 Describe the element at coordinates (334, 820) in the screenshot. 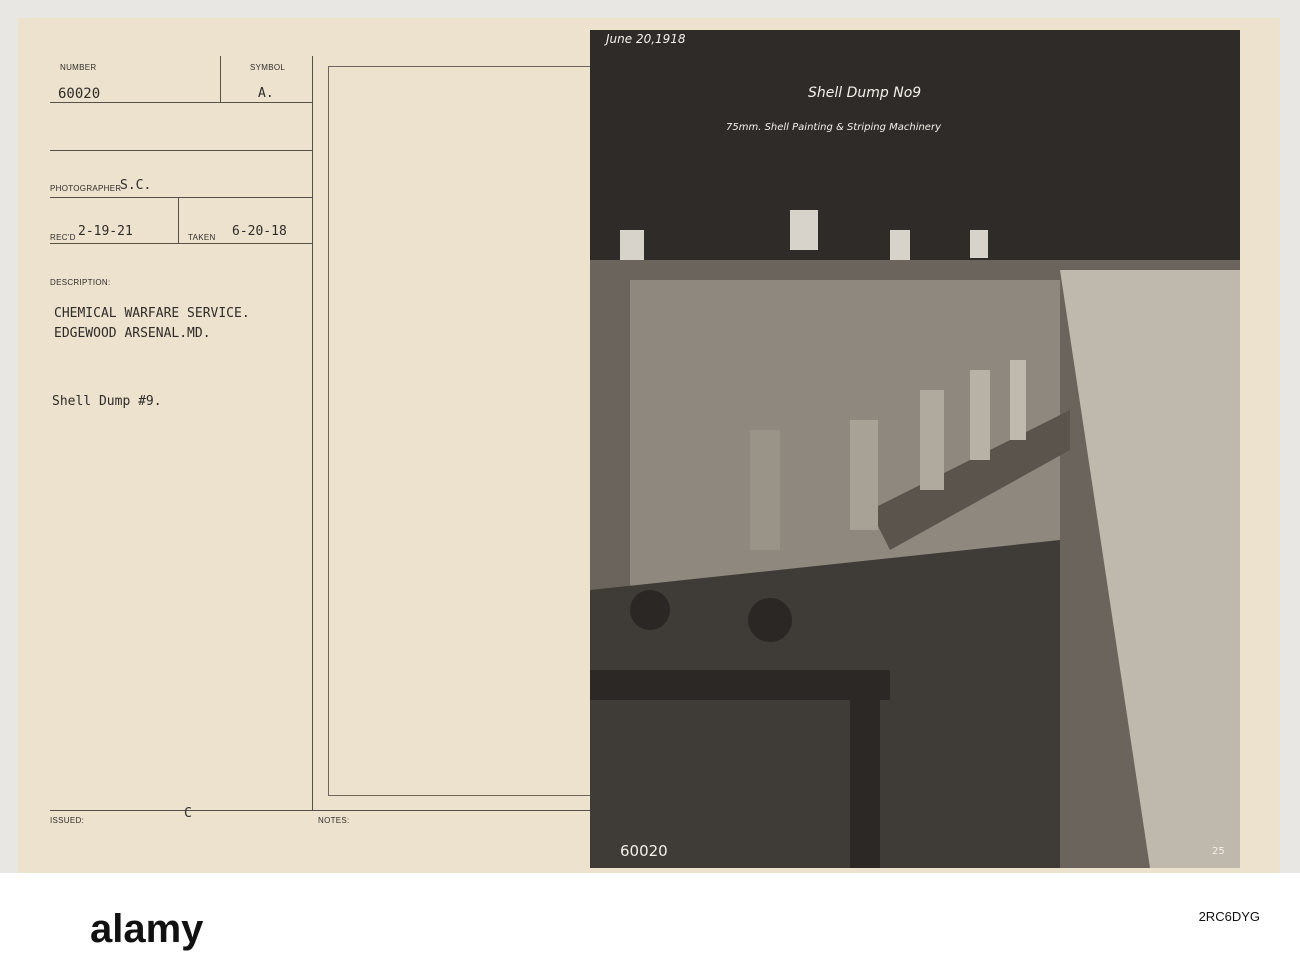

I see `notes-label: NOTES:` at that location.